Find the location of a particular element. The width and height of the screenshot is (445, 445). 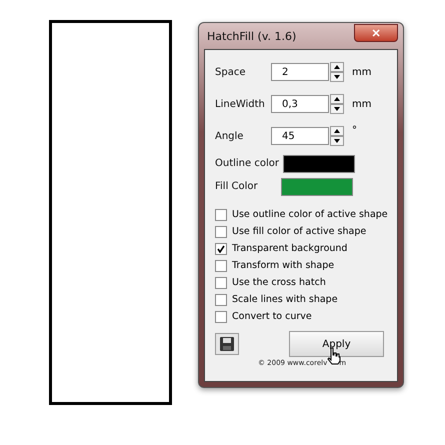

option-label: Use the cross hatch is located at coordinates (279, 282).